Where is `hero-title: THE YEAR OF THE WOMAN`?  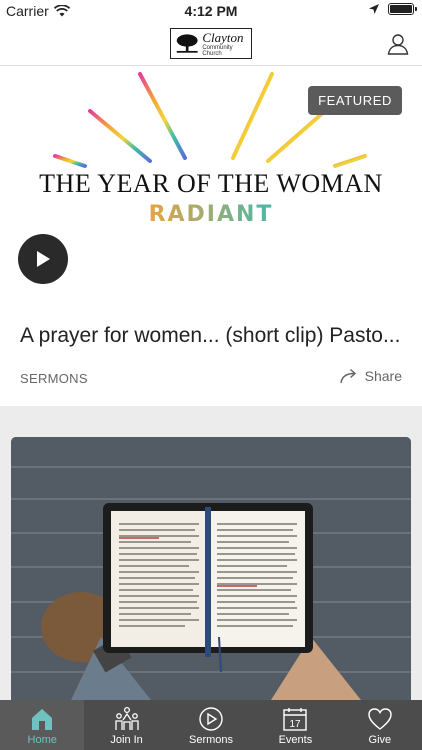 hero-title: THE YEAR OF THE WOMAN is located at coordinates (211, 183).